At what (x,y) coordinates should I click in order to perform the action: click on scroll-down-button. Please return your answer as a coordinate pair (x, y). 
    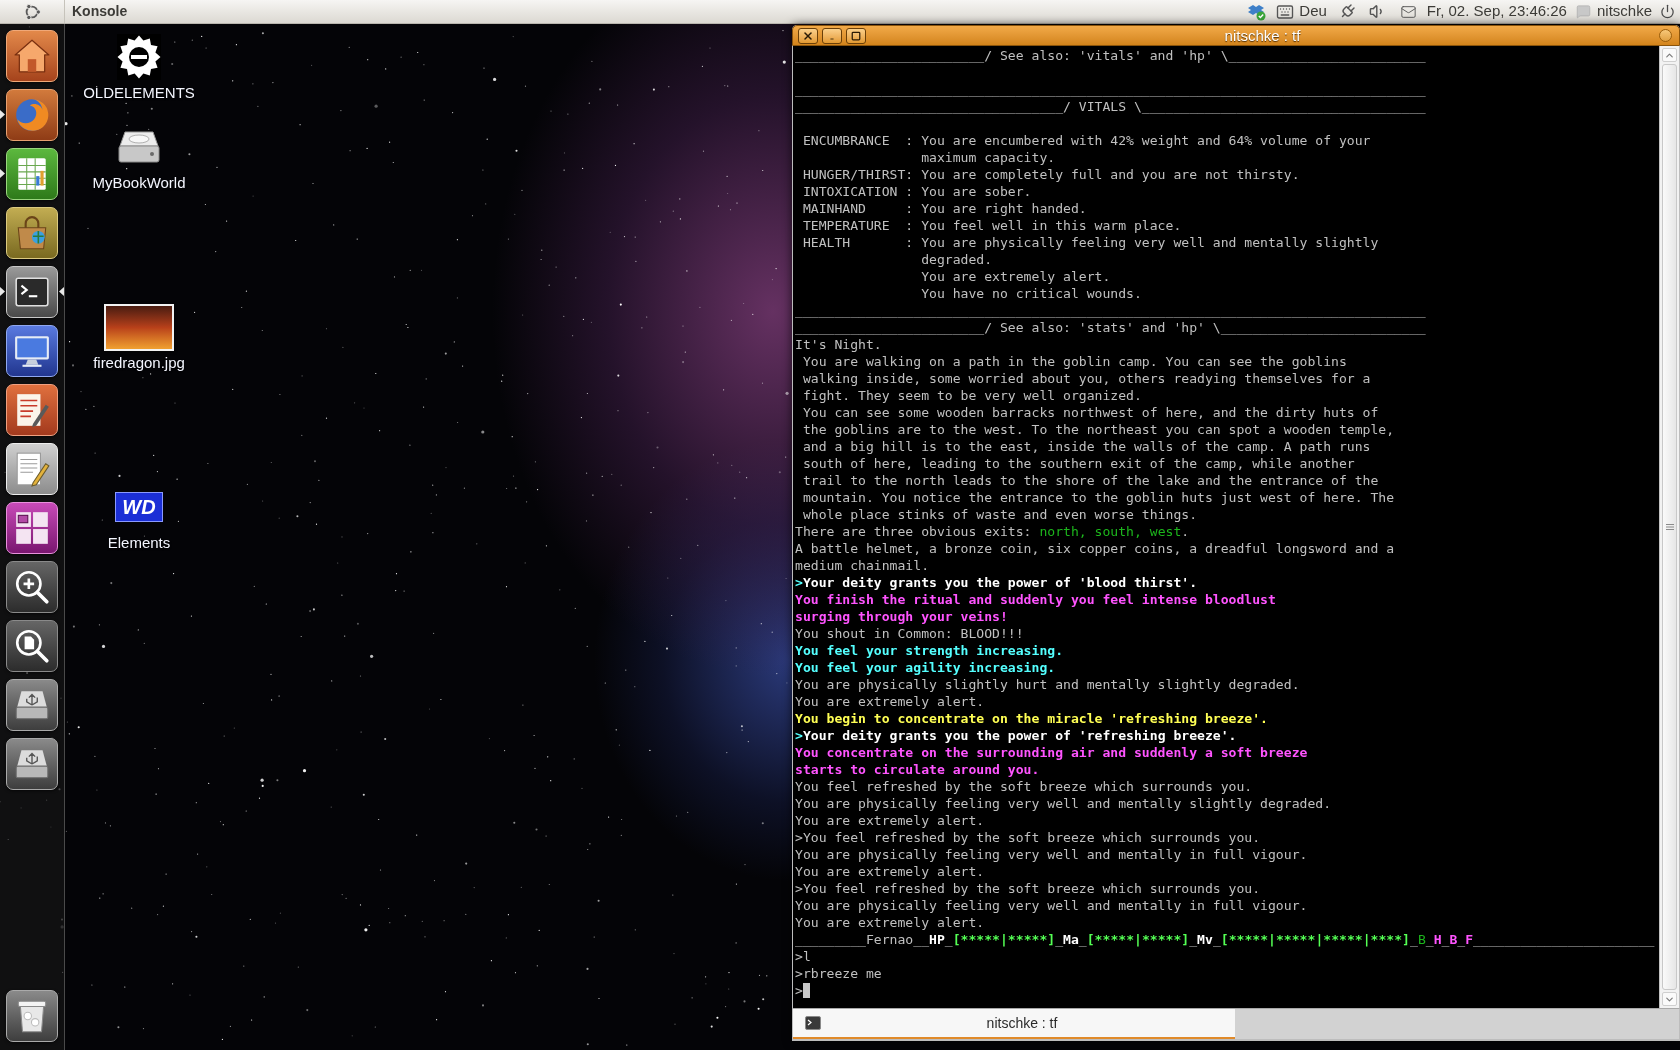
    Looking at the image, I should click on (1669, 999).